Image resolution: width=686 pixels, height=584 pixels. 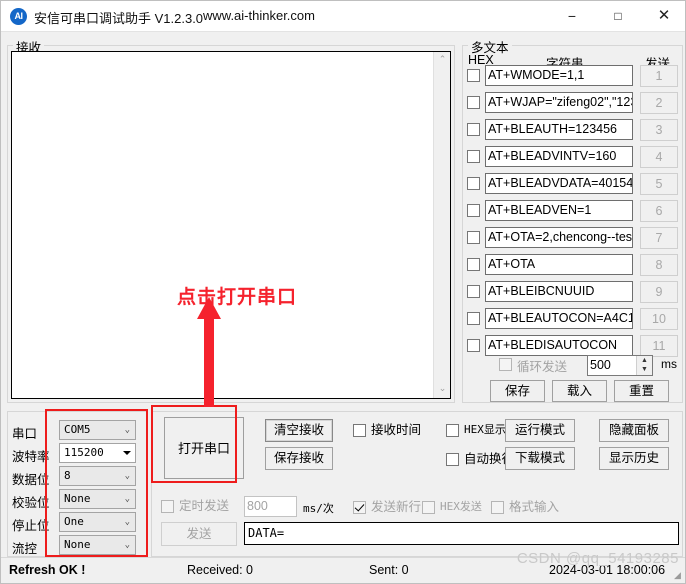 I want to click on multitext-send-button: 8, so click(x=659, y=265).